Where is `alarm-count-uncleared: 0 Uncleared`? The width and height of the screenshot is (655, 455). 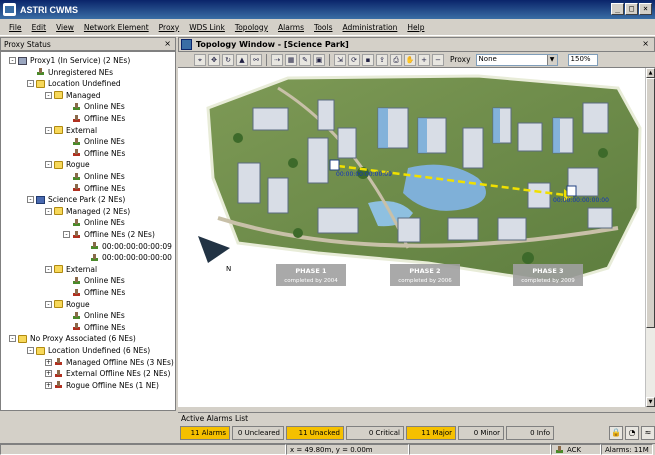 alarm-count-uncleared: 0 Uncleared is located at coordinates (258, 433).